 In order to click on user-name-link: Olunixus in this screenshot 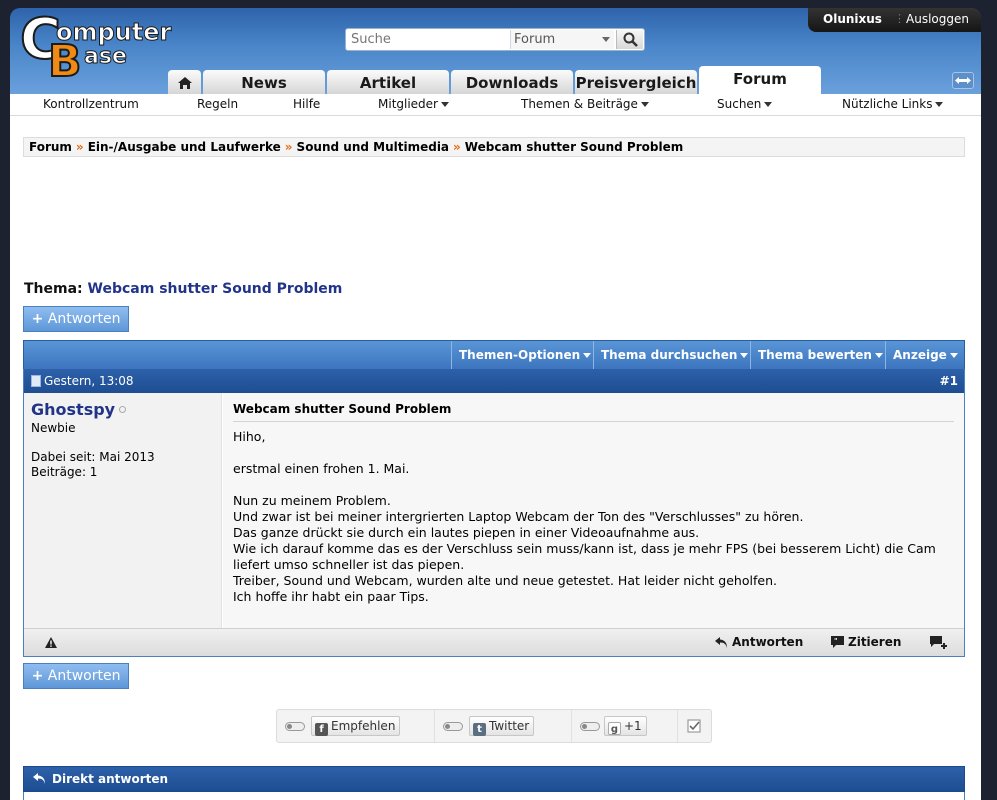, I will do `click(852, 19)`.